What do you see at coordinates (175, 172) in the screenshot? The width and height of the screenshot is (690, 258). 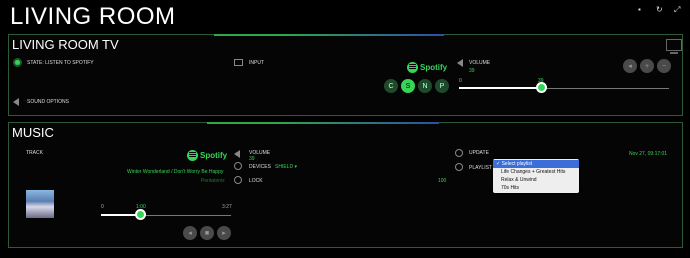 I see `track-title: Winter Wonderland / Don't Worry Be Happy` at bounding box center [175, 172].